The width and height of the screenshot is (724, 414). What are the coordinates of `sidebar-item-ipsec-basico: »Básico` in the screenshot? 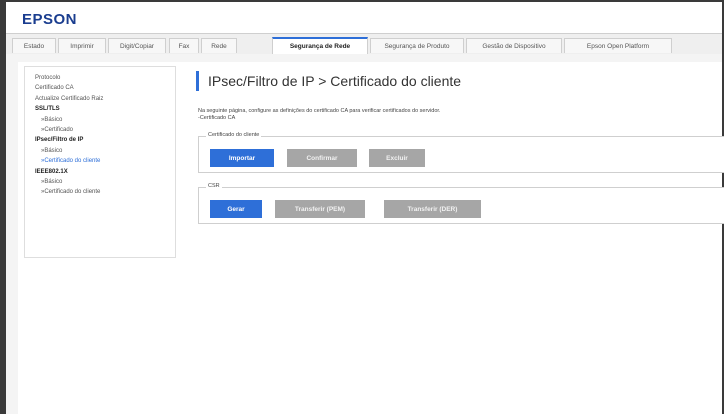 It's located at (100, 151).